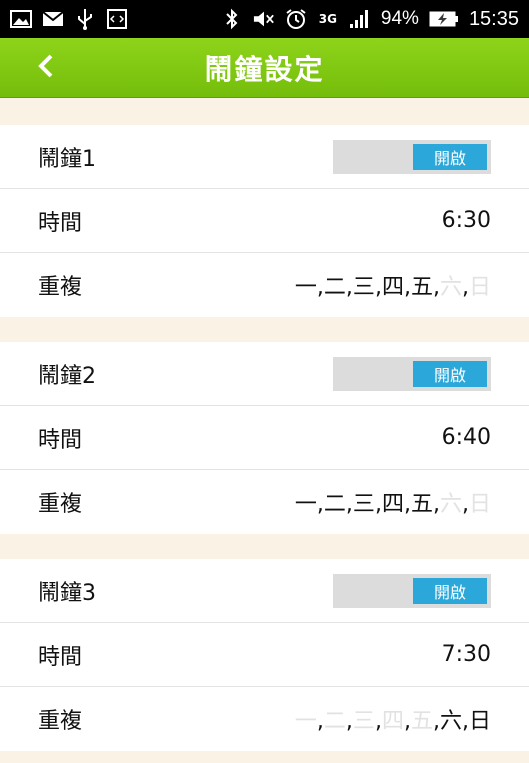 The width and height of the screenshot is (529, 763). I want to click on bluetooth-icon, so click(232, 19).